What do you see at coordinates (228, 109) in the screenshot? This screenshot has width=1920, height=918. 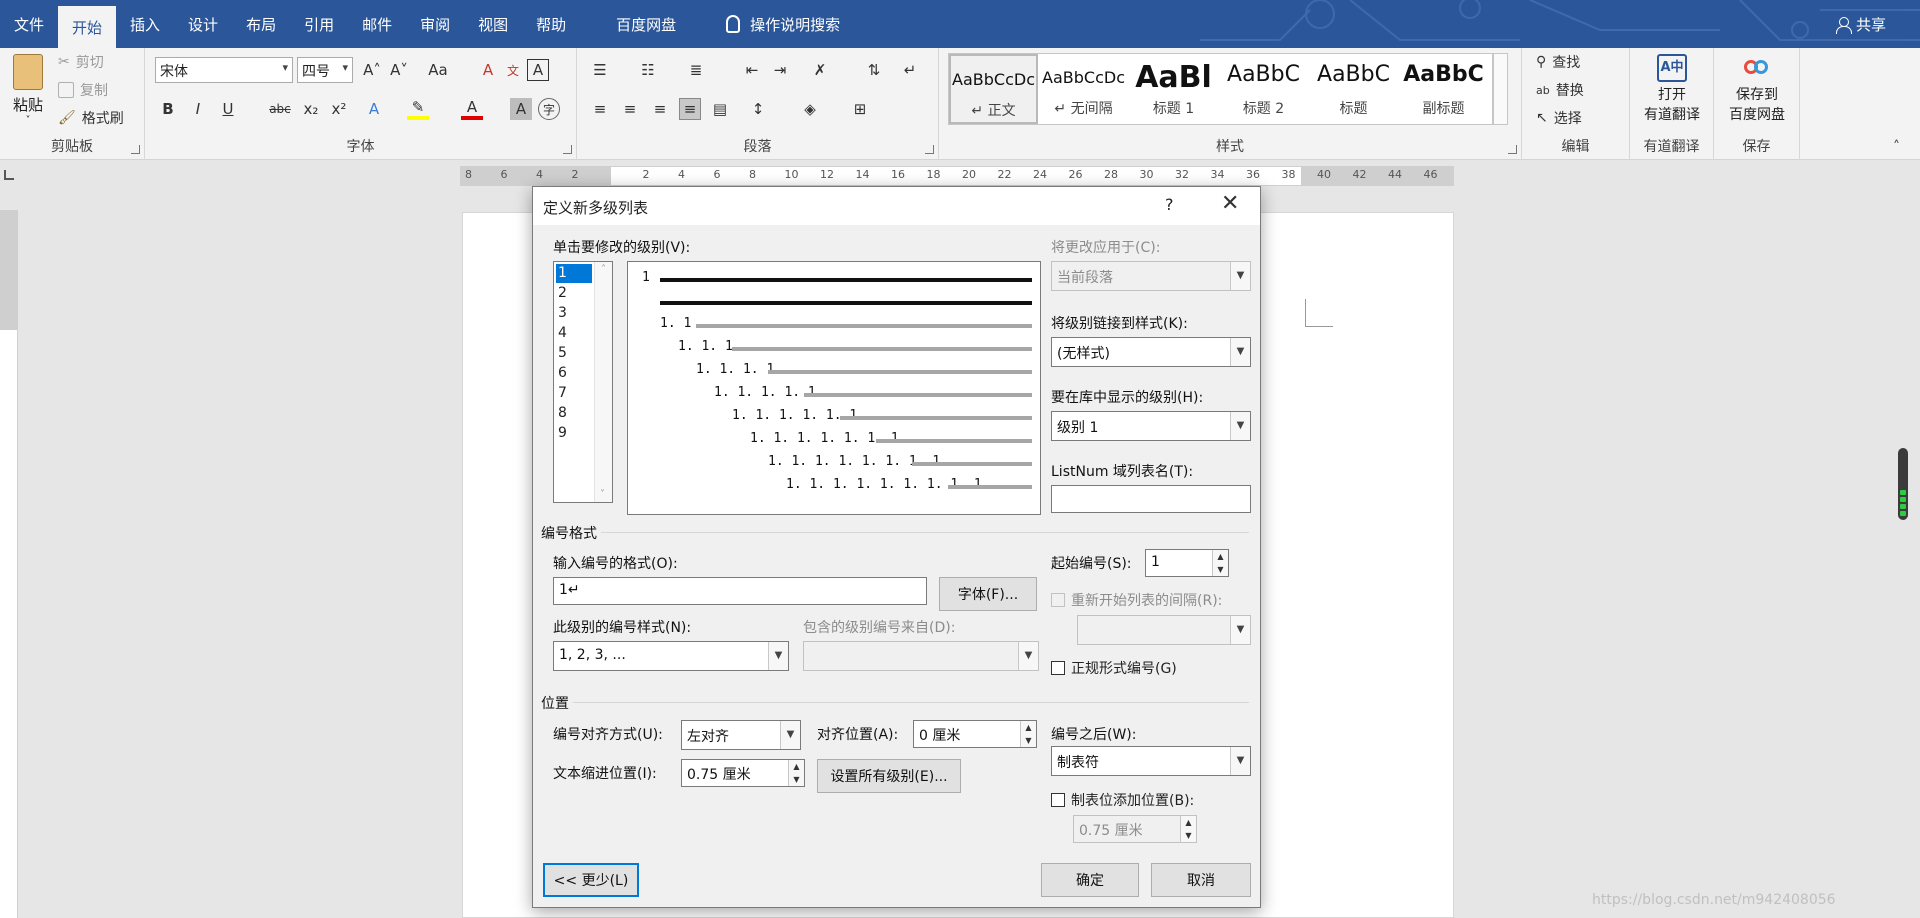 I see `underline-button: U` at bounding box center [228, 109].